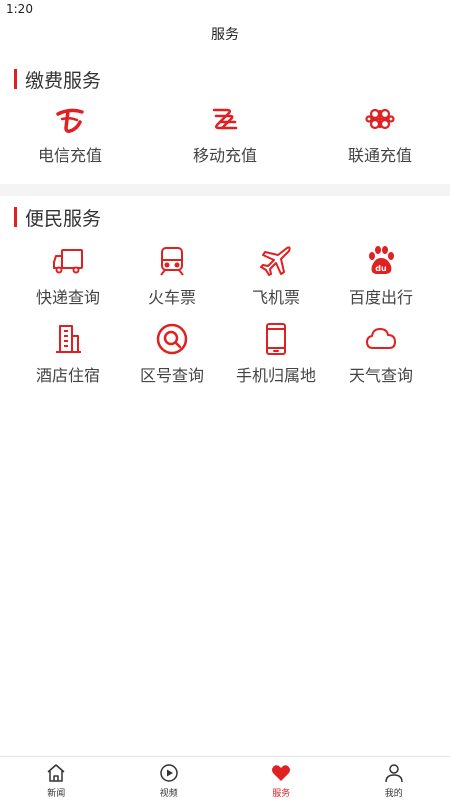  What do you see at coordinates (276, 339) in the screenshot?
I see `phone-icon` at bounding box center [276, 339].